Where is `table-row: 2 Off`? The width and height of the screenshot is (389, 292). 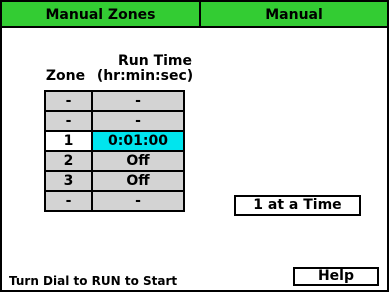 table-row: 2 Off is located at coordinates (114, 161).